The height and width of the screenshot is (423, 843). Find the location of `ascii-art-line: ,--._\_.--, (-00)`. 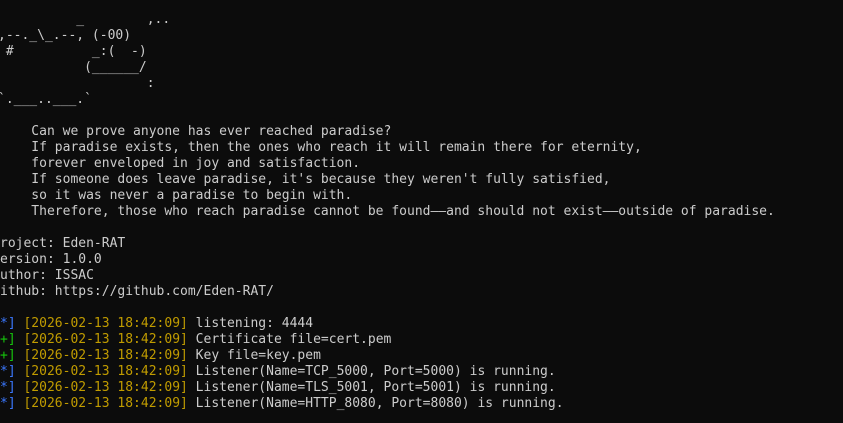

ascii-art-line: ,--._\_.--, (-00) is located at coordinates (66, 35).